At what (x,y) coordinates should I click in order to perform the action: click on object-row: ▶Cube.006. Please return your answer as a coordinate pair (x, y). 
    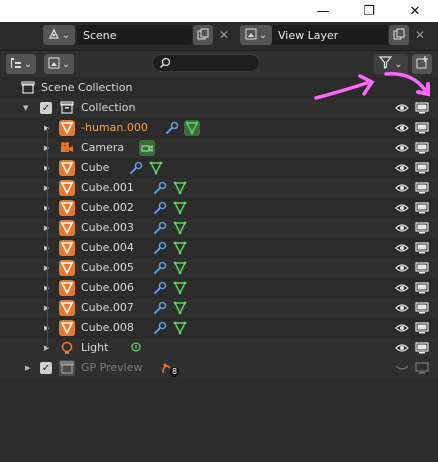
    Looking at the image, I should click on (219, 288).